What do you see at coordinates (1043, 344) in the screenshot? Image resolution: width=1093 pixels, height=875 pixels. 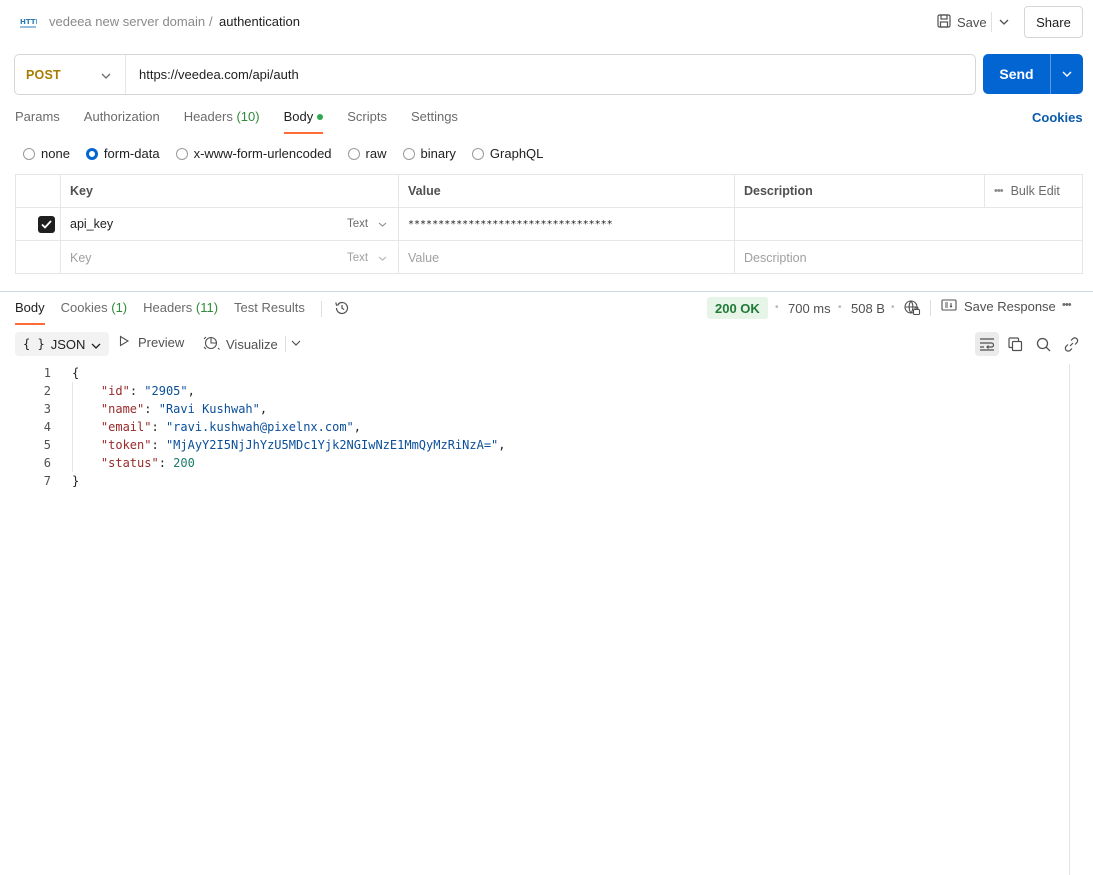 I see `search-icon` at bounding box center [1043, 344].